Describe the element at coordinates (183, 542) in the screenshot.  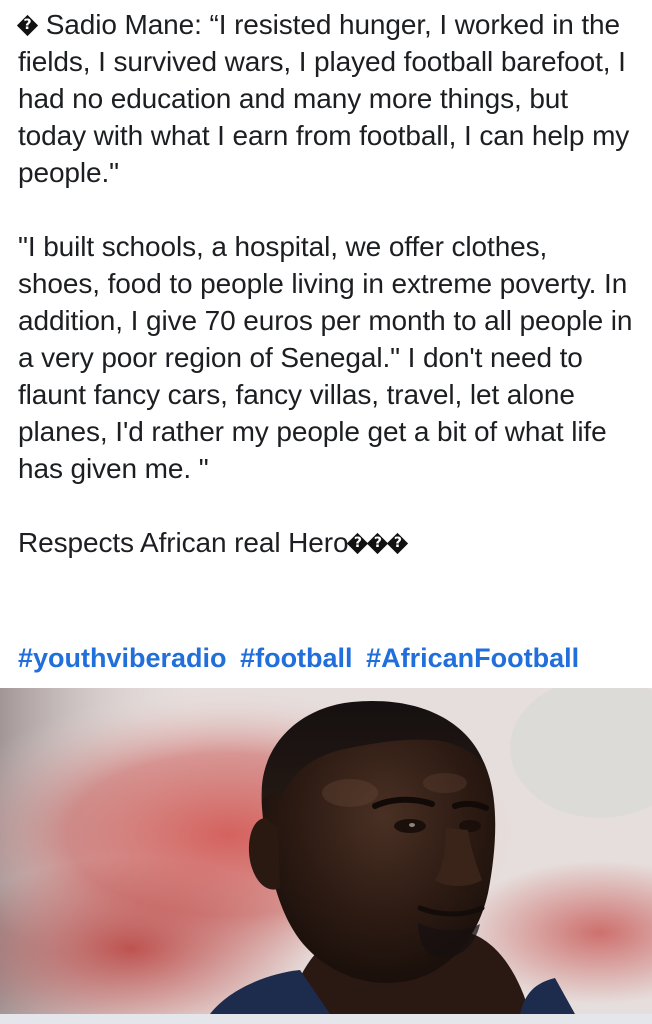
I see `post-closing-text: Respects African real Hero` at that location.